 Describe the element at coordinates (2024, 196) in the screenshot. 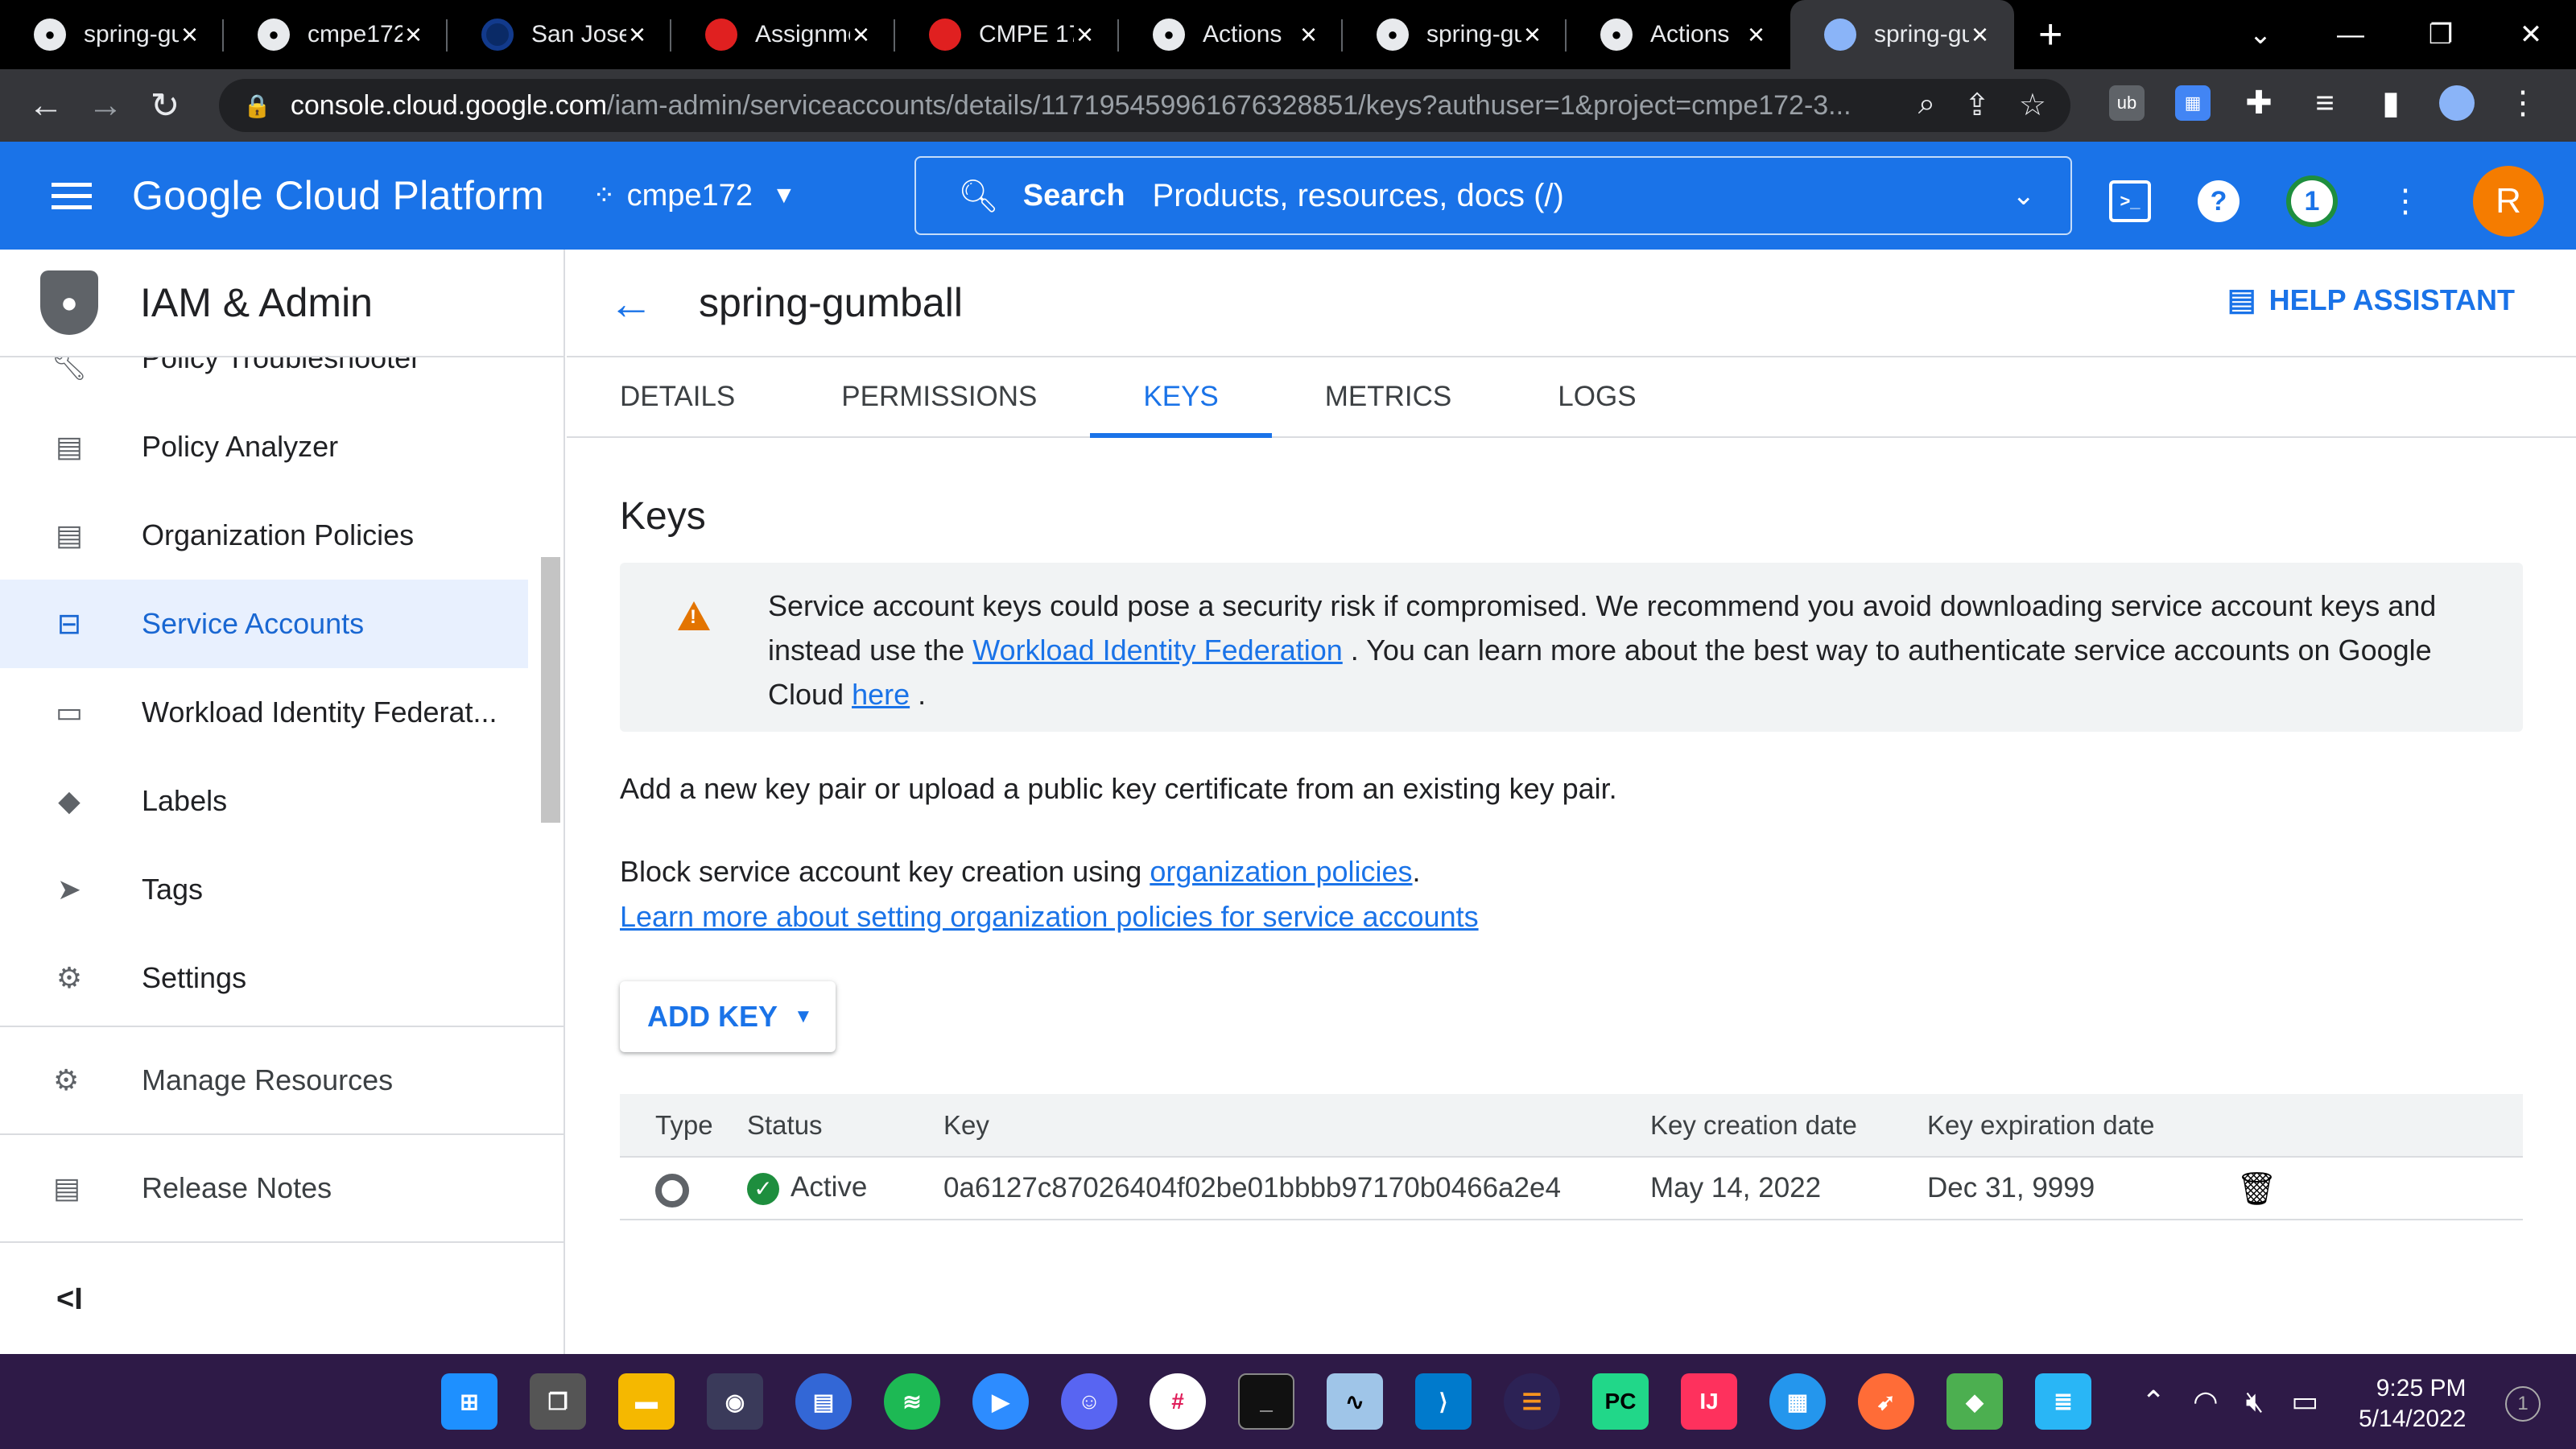

I see `chevron-down-icon: ⌄` at that location.